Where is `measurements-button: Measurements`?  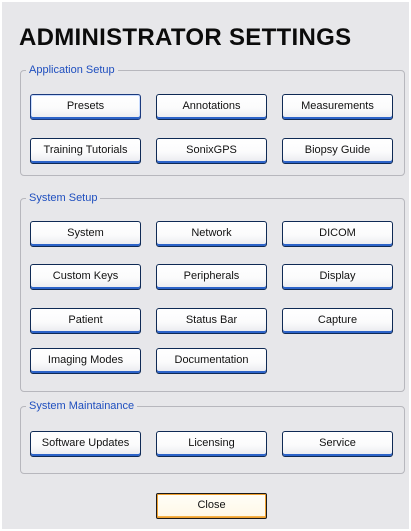
measurements-button: Measurements is located at coordinates (337, 107).